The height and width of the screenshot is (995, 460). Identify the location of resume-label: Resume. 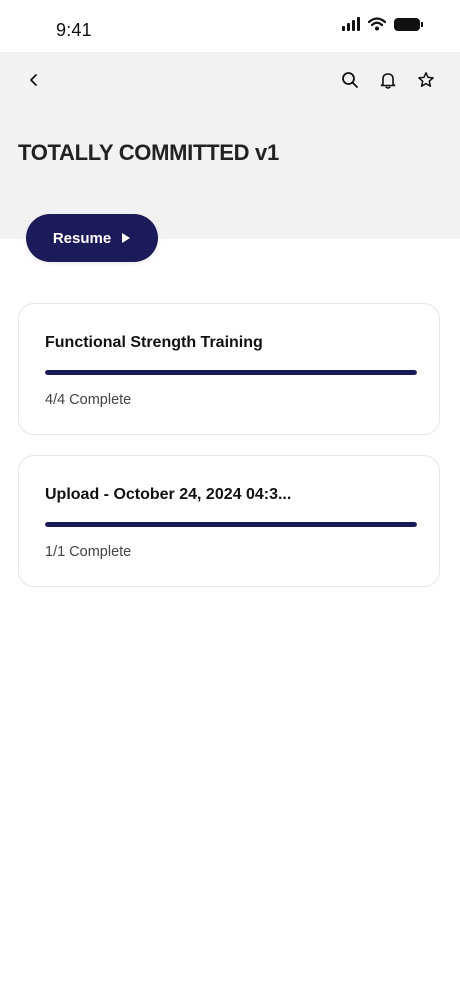
(82, 238).